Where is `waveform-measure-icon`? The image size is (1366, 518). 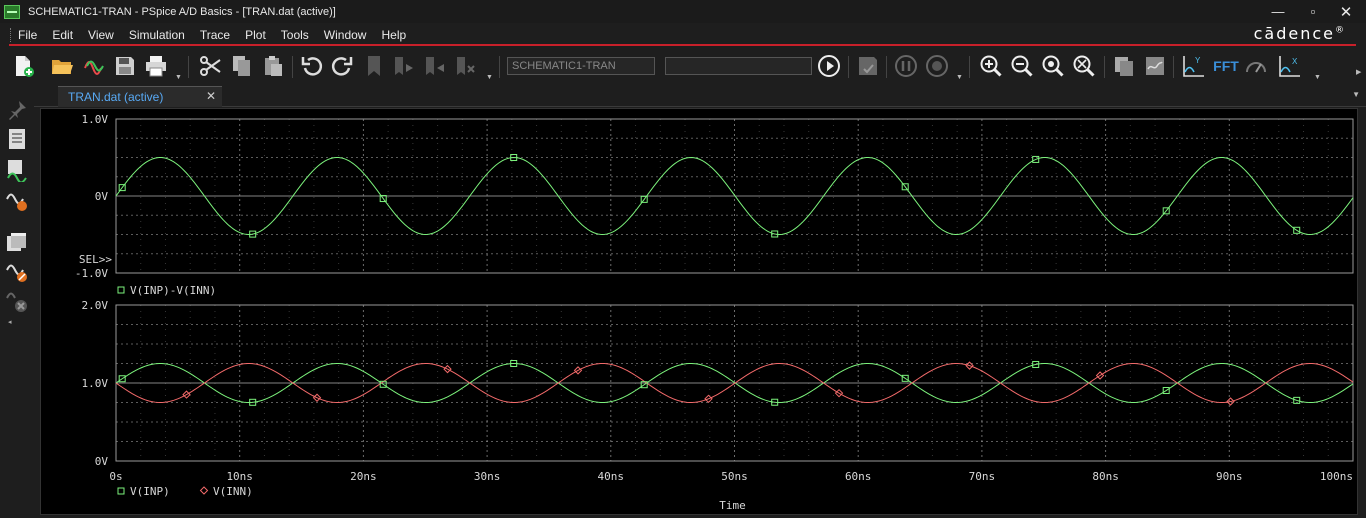 waveform-measure-icon is located at coordinates (17, 201).